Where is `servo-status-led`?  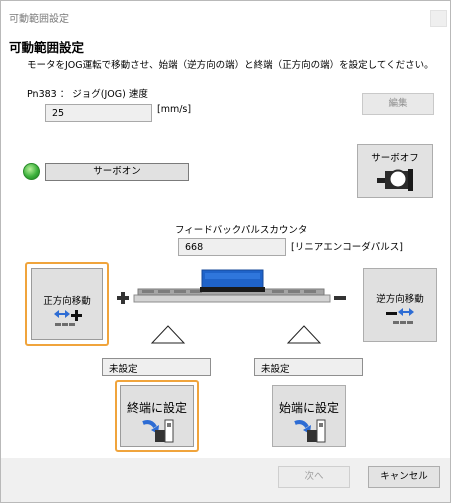 servo-status-led is located at coordinates (31, 171).